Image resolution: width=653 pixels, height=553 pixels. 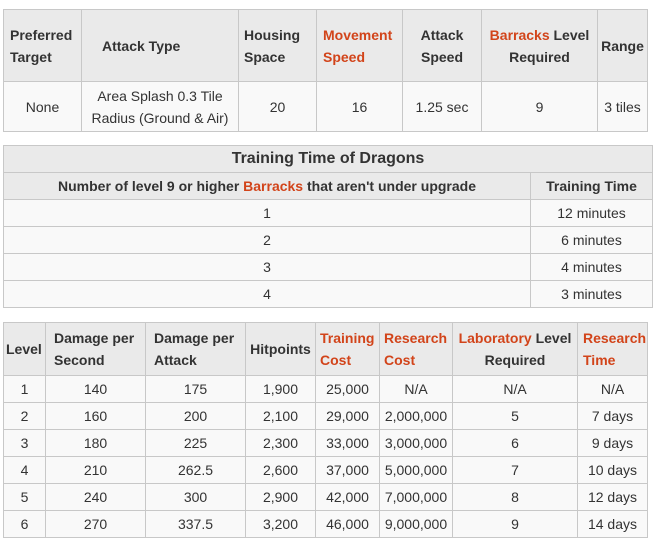 I want to click on cell-attack-speed: 1.25 sec, so click(x=442, y=106).